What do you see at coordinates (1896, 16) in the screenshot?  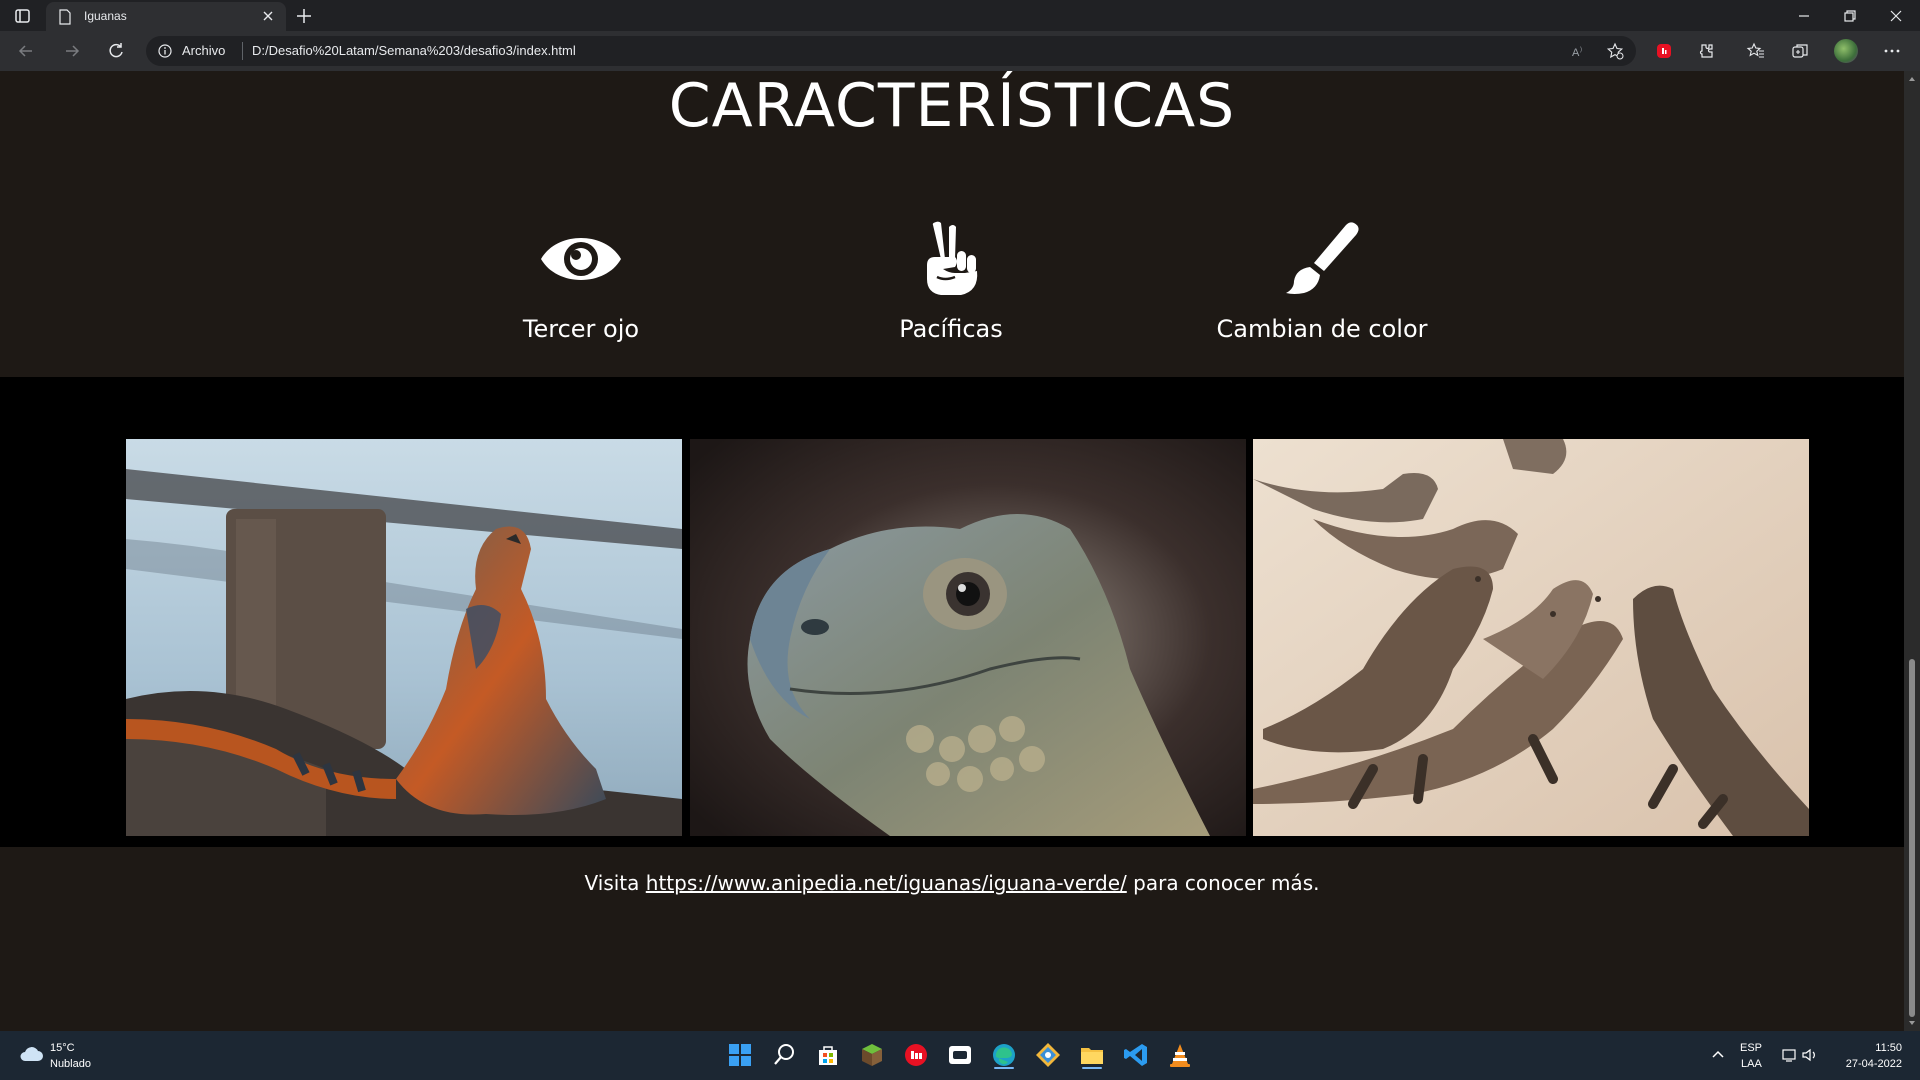 I see `close-window-icon` at bounding box center [1896, 16].